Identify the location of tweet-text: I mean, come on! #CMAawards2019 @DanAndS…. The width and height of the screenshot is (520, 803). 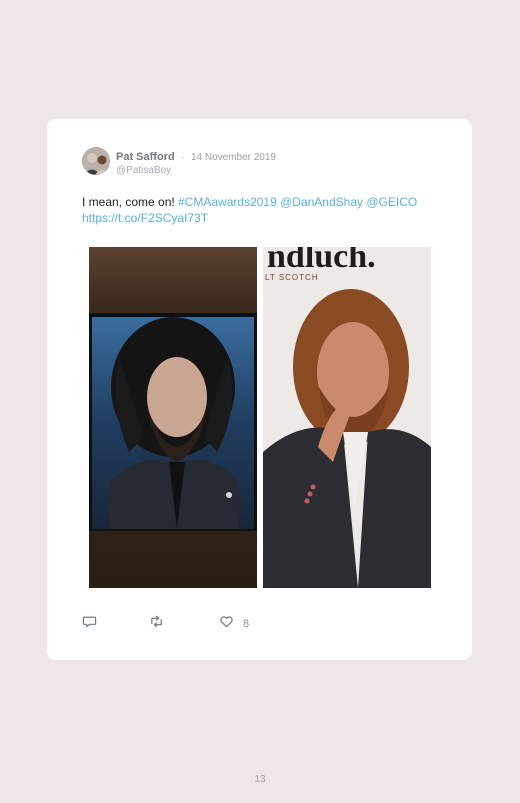
(257, 210).